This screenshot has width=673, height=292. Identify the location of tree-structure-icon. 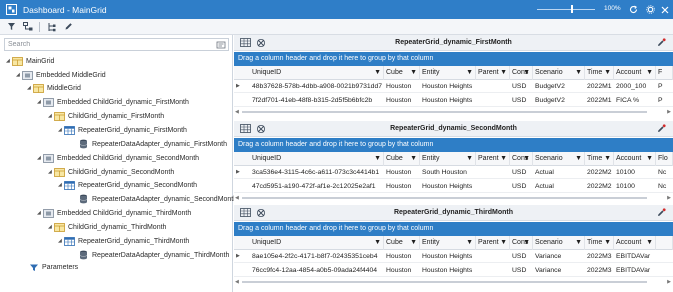
(51, 27).